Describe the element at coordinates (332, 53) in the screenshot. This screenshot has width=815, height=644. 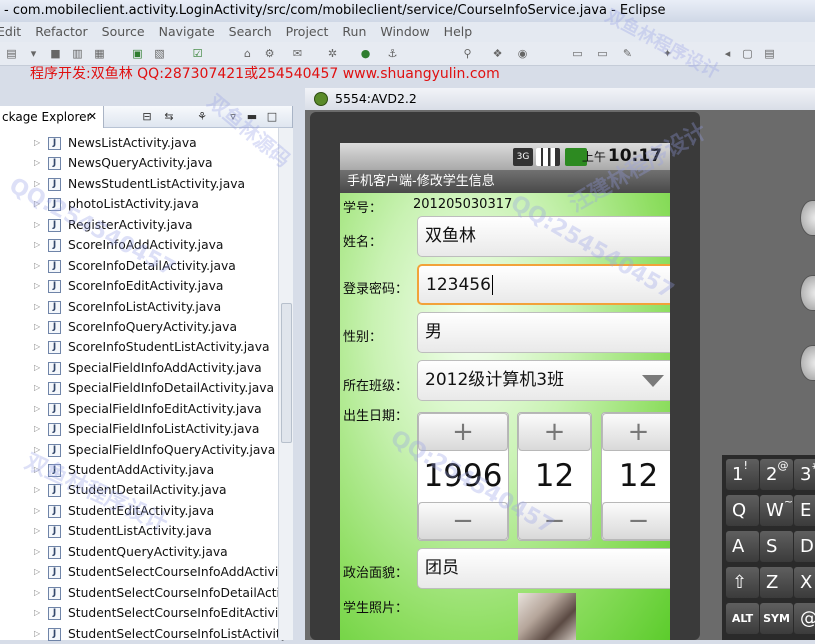
I see `run-debug-icon: ✲` at that location.